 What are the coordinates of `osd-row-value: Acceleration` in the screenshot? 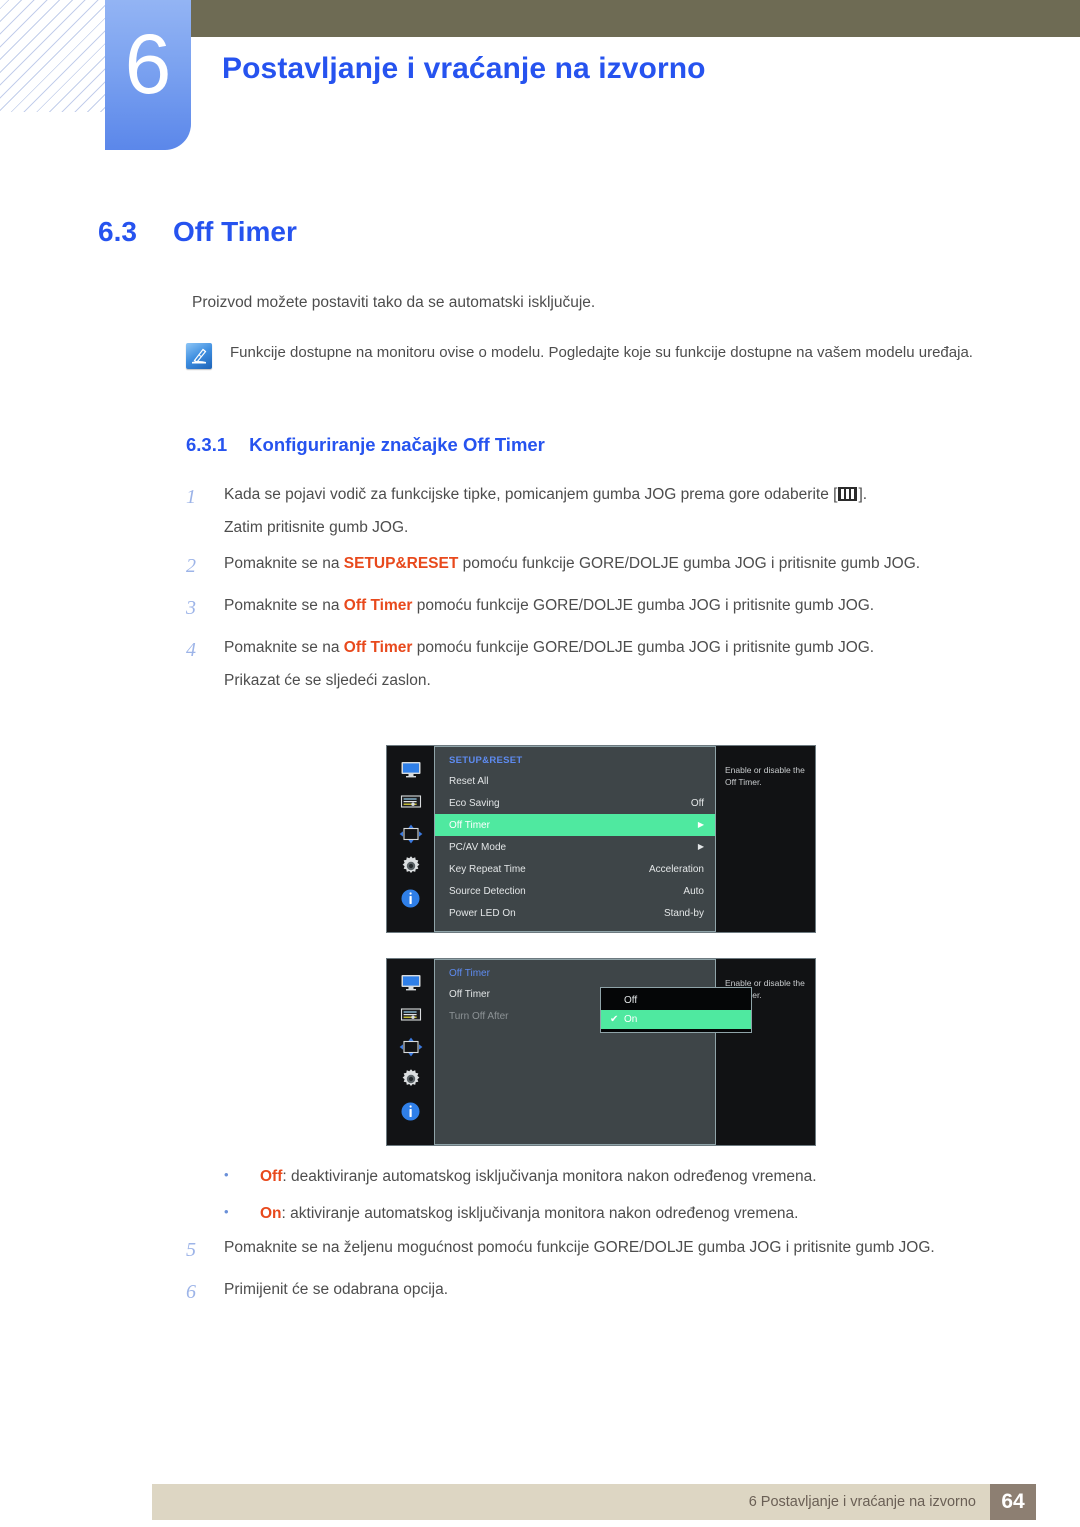 It's located at (676, 869).